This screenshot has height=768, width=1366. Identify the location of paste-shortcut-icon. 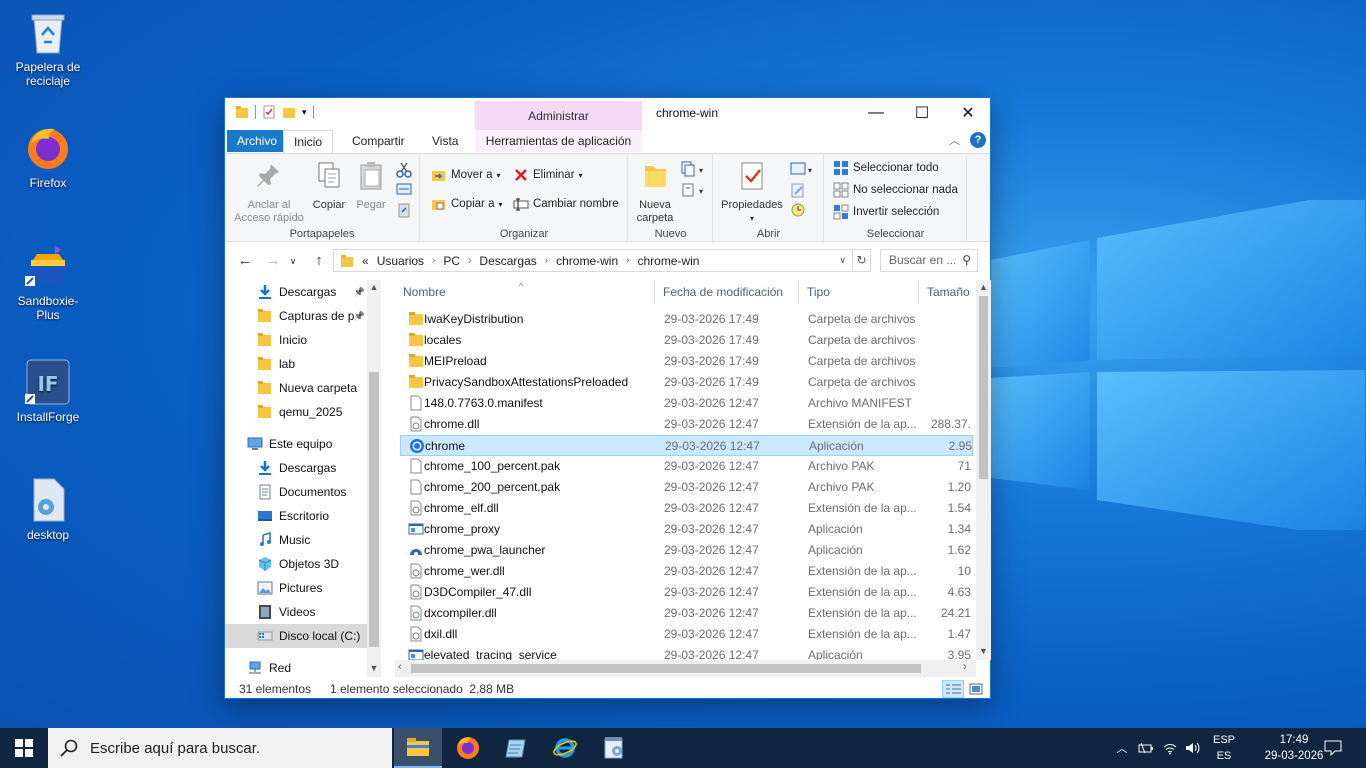
(404, 210).